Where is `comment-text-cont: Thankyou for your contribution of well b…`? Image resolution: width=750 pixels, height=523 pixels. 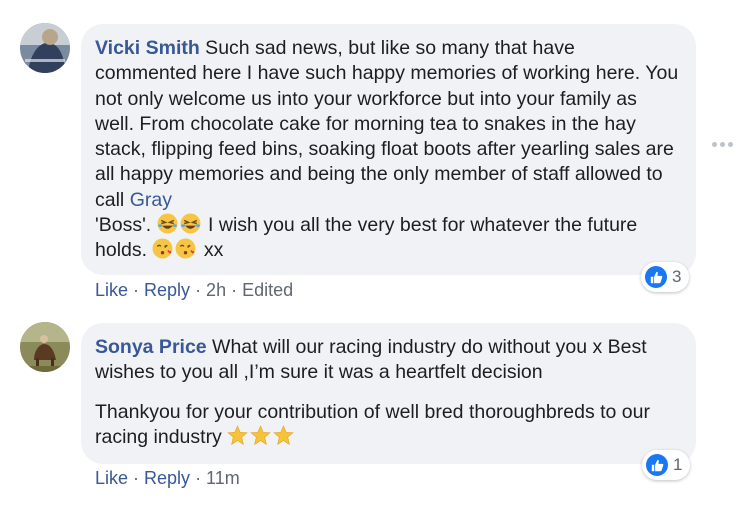 comment-text-cont: Thankyou for your contribution of well b… is located at coordinates (372, 424).